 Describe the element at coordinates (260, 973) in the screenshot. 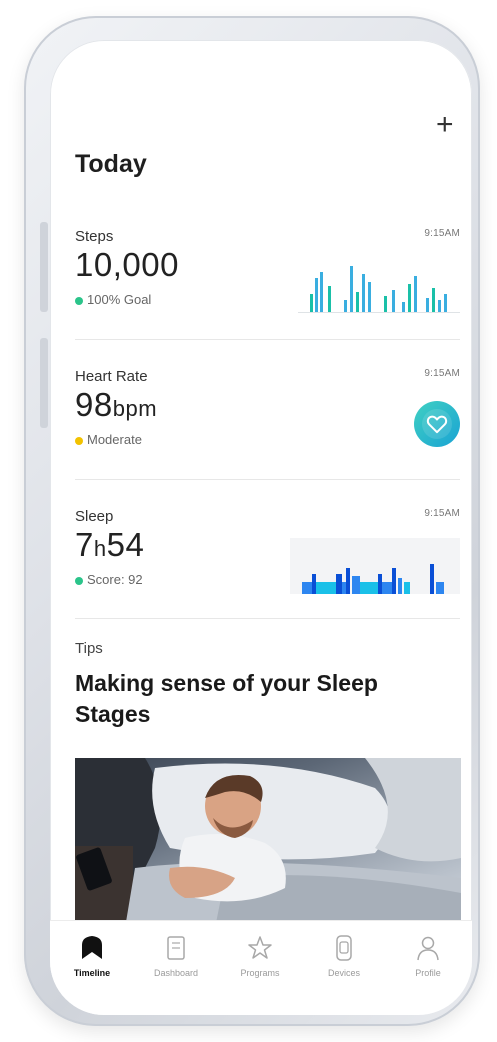

I see `tab-label: Programs` at that location.